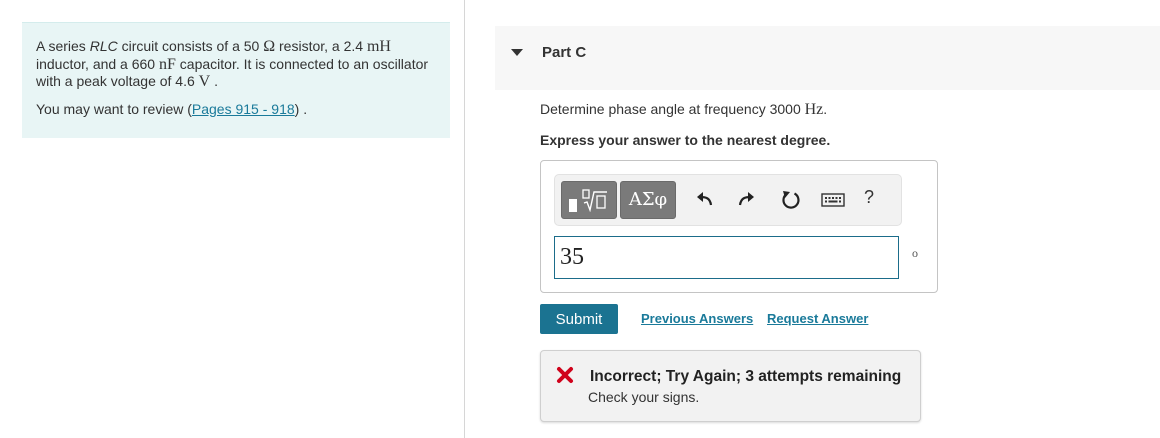  Describe the element at coordinates (167, 64) in the screenshot. I see `nanofarad-unit: nF` at that location.